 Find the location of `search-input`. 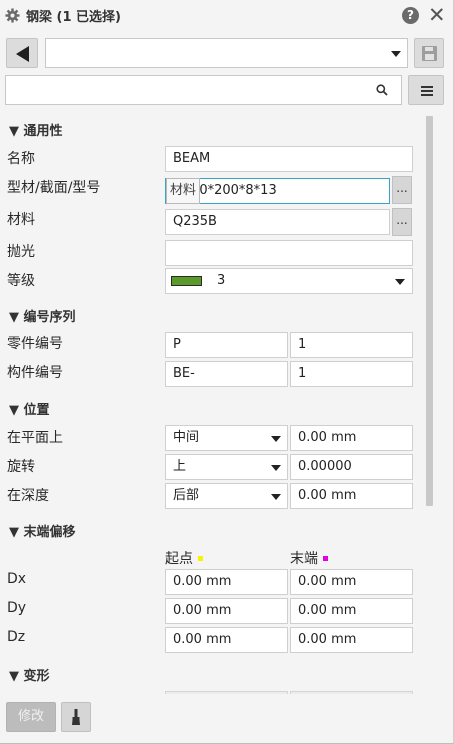

search-input is located at coordinates (203, 90).